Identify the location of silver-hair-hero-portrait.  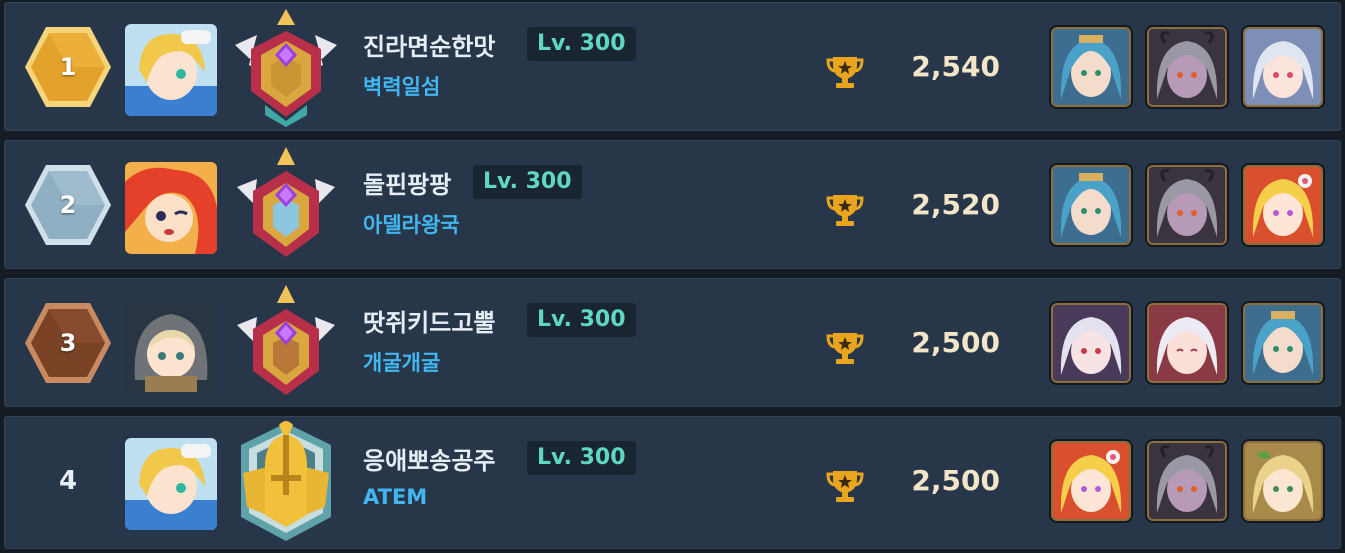
(1283, 67).